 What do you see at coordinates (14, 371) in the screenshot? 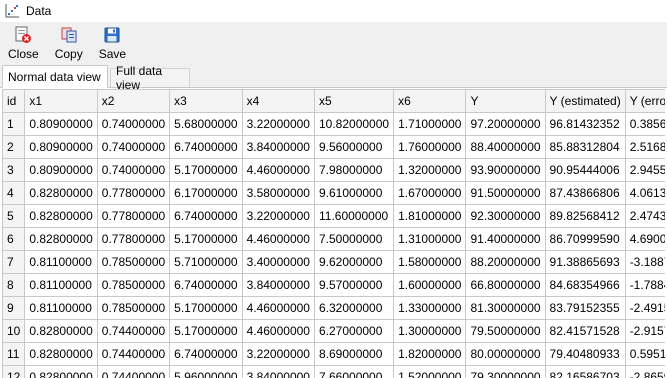
I see `row-id-cell: 12` at bounding box center [14, 371].